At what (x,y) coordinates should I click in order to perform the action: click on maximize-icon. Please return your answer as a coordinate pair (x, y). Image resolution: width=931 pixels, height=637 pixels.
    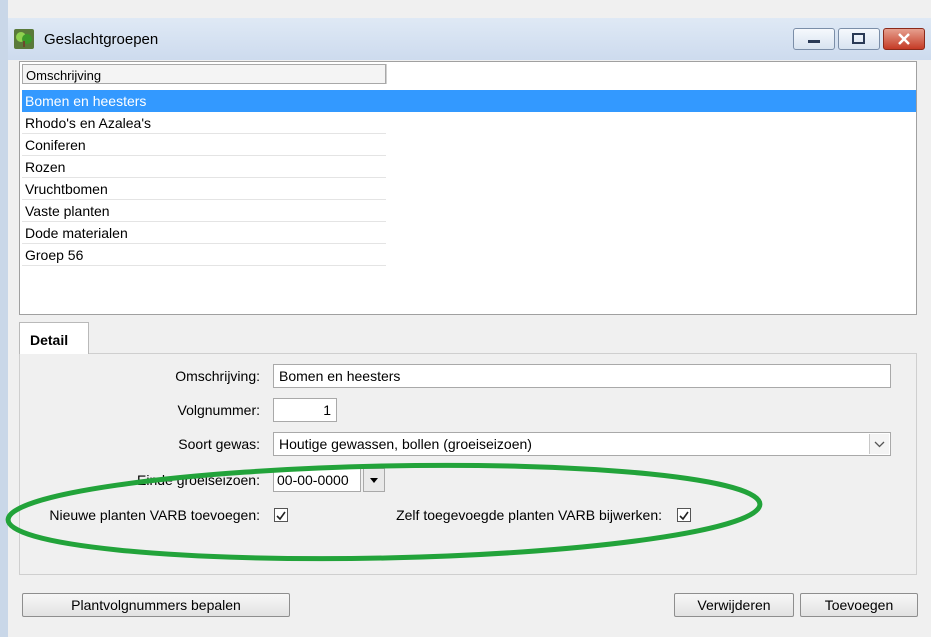
    Looking at the image, I should click on (858, 38).